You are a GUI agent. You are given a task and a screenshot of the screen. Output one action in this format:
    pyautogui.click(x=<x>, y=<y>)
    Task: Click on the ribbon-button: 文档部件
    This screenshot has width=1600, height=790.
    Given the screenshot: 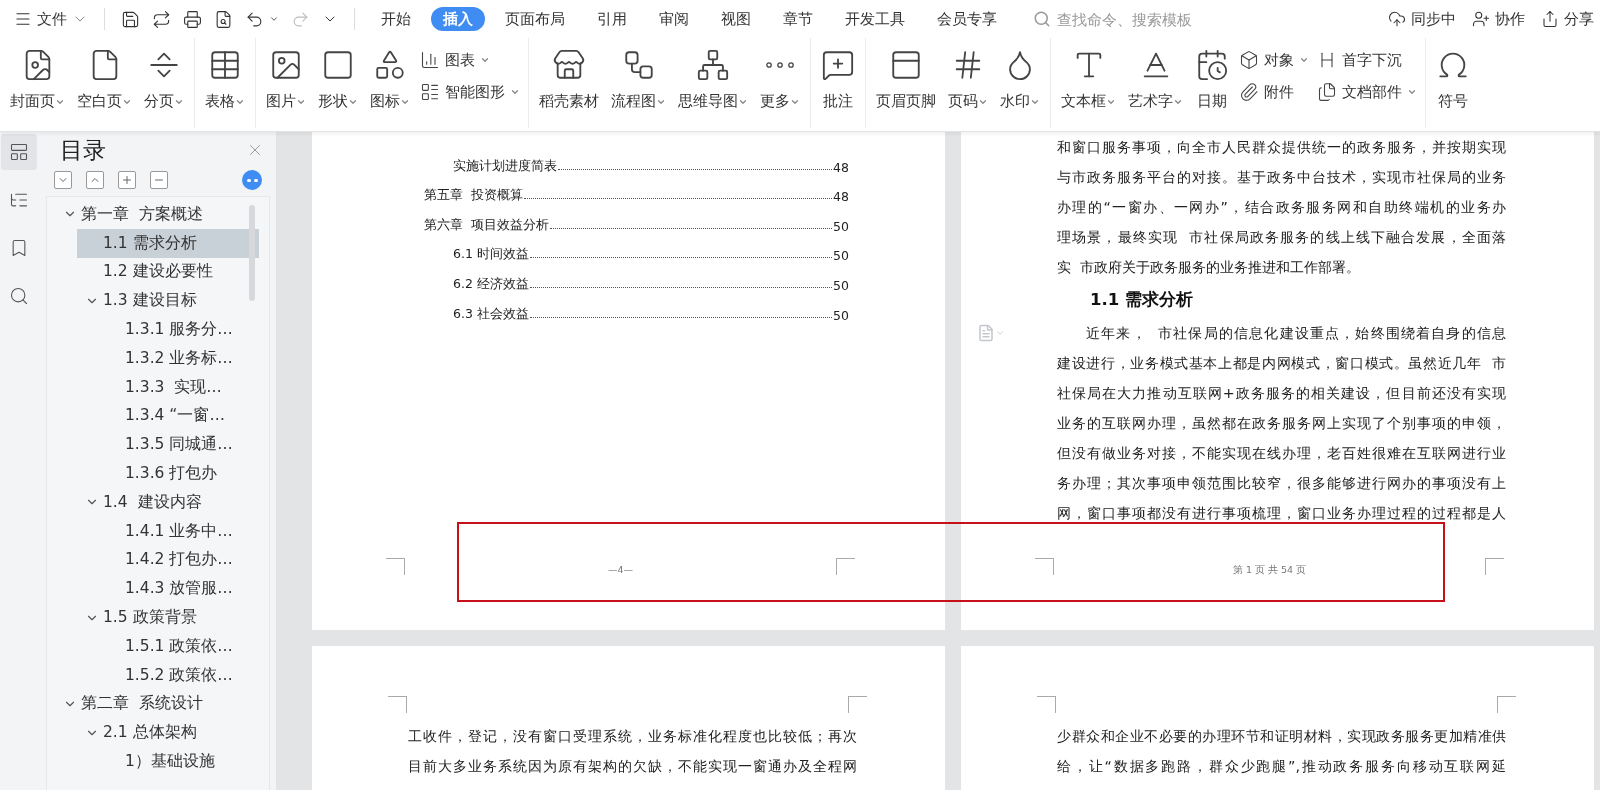 What is the action you would take?
    pyautogui.click(x=1367, y=92)
    